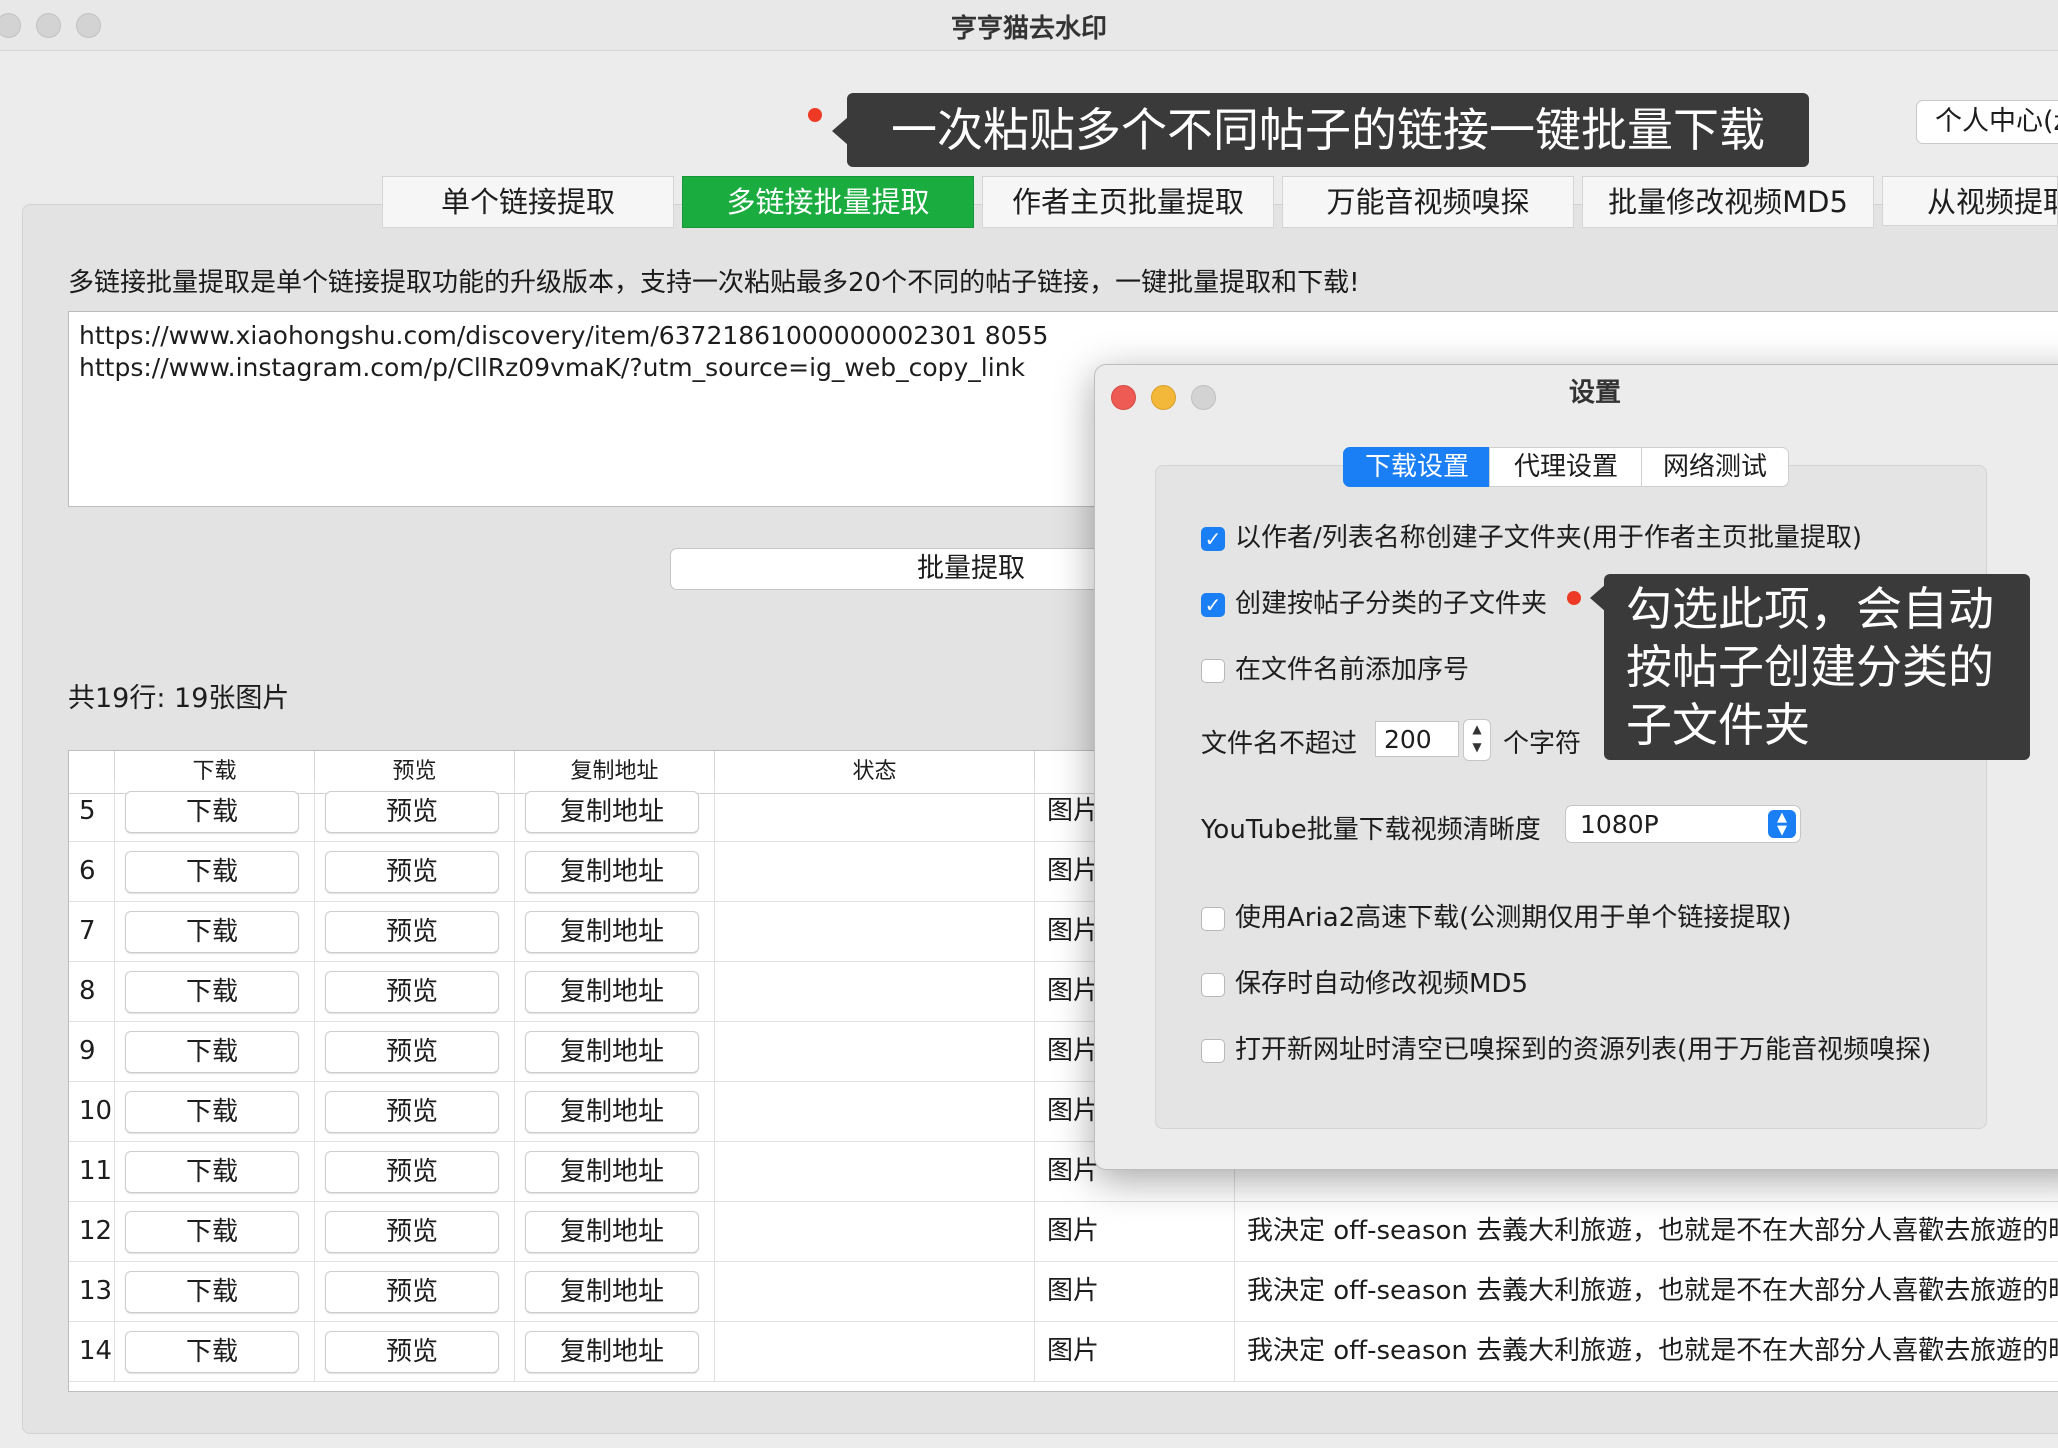  I want to click on option-label: 以作者/列表名称创建子文件夹(用于作者主页批量提取), so click(1549, 538).